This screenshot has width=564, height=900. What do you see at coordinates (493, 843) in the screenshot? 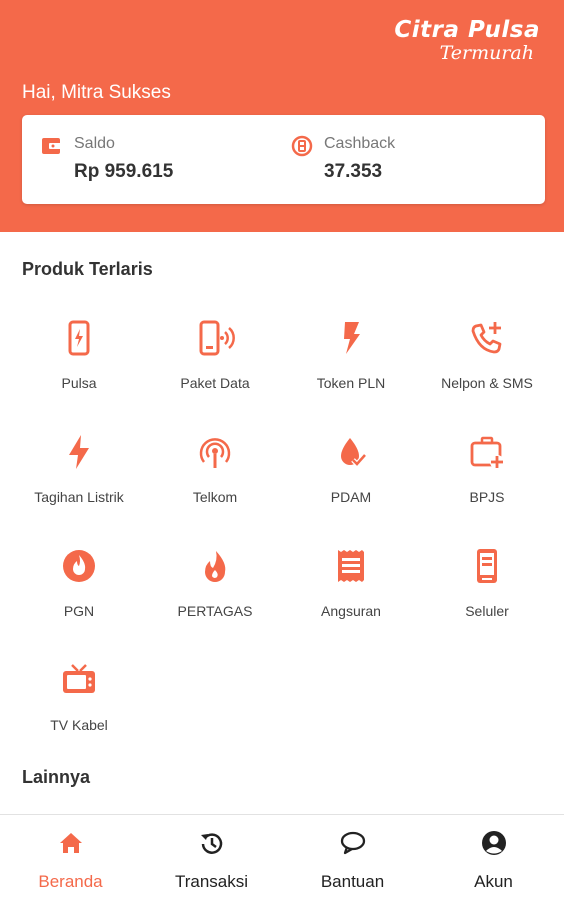
I see `account-icon` at bounding box center [493, 843].